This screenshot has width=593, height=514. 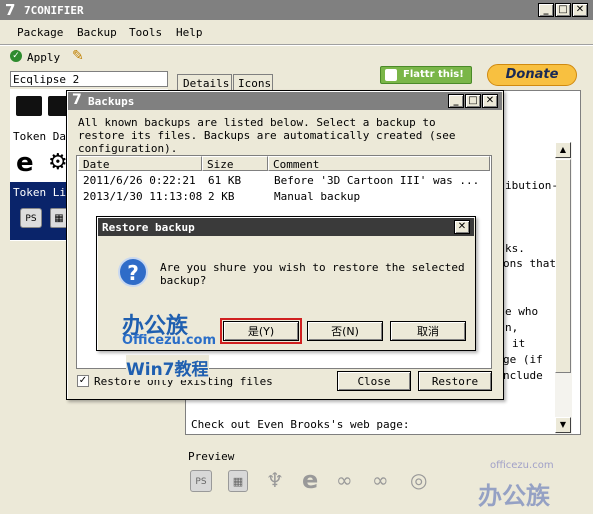 I want to click on row-size: 2 KB, so click(x=221, y=196).